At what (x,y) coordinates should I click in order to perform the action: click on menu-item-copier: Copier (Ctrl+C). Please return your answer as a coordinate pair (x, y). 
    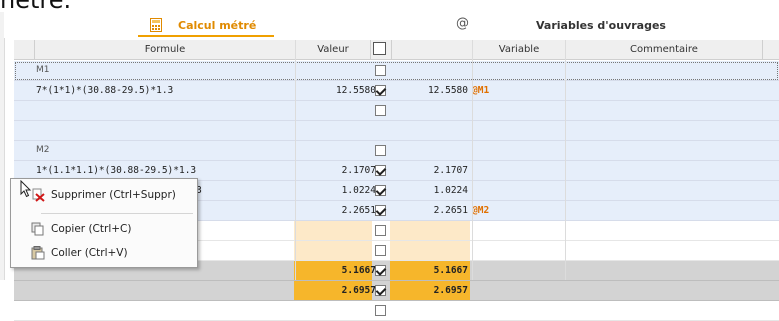
    Looking at the image, I should click on (104, 229).